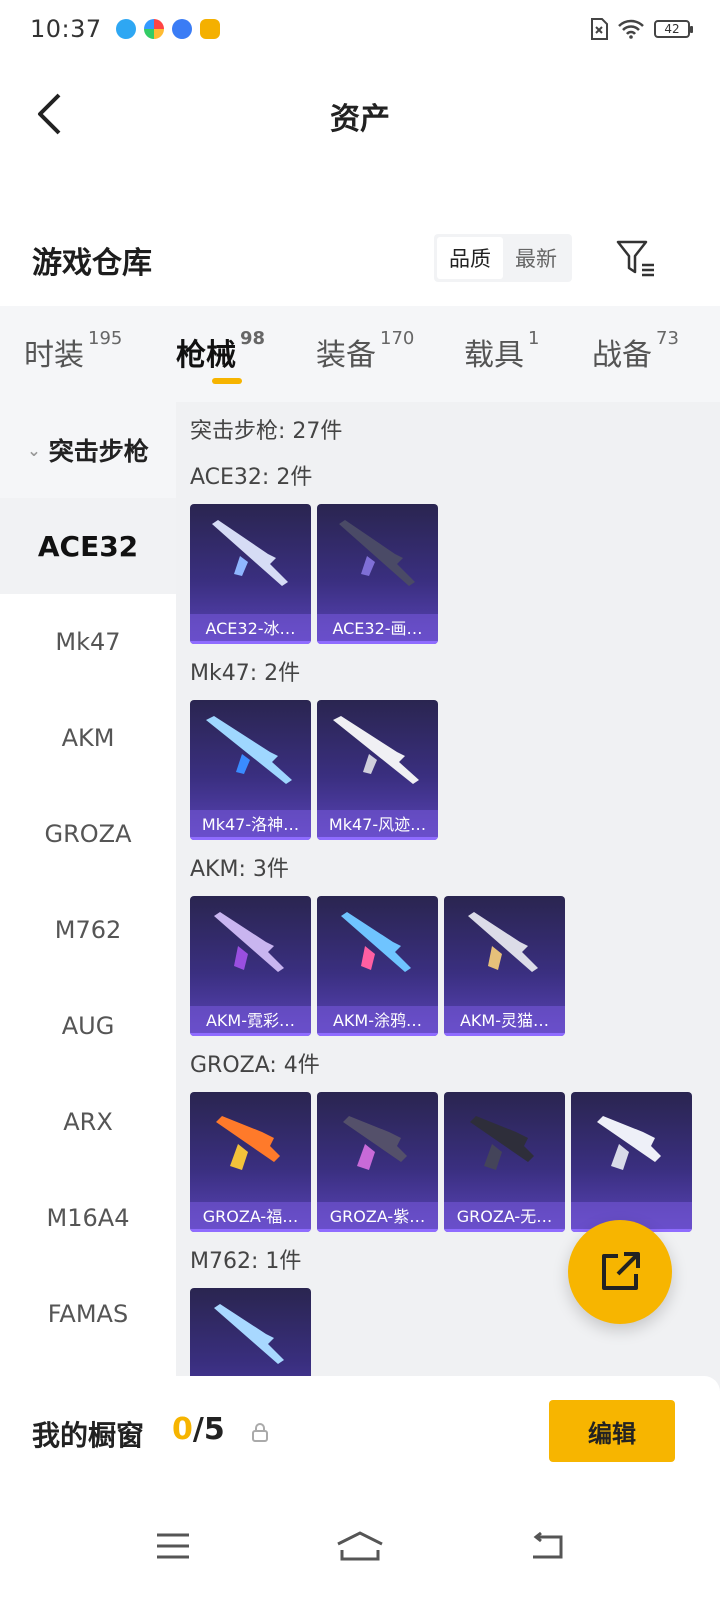 The height and width of the screenshot is (1600, 720). What do you see at coordinates (260, 1432) in the screenshot?
I see `lock-icon` at bounding box center [260, 1432].